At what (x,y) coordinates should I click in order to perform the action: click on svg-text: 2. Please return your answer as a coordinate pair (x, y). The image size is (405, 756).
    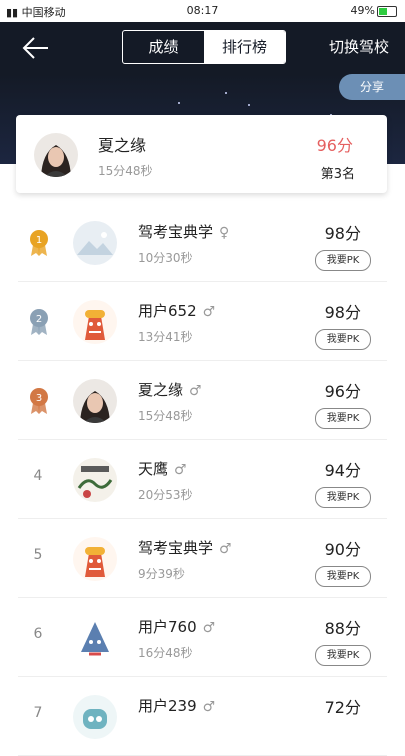
    Looking at the image, I should click on (39, 319).